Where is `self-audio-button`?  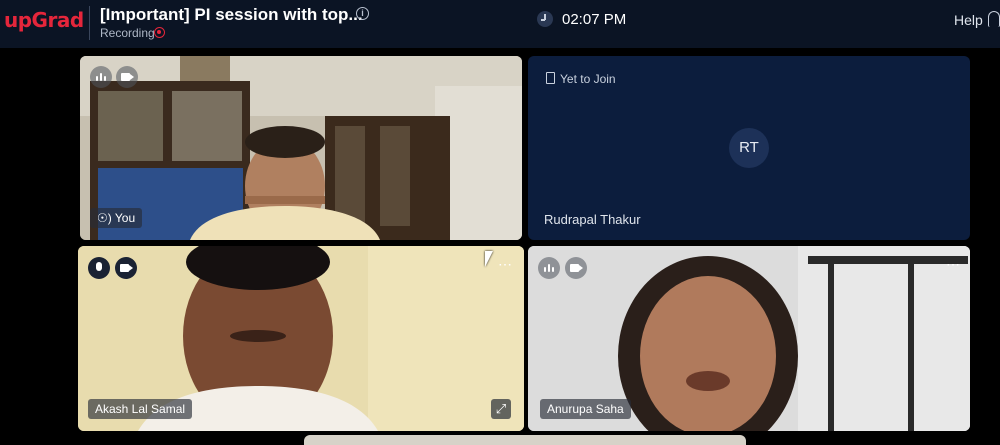 self-audio-button is located at coordinates (101, 77).